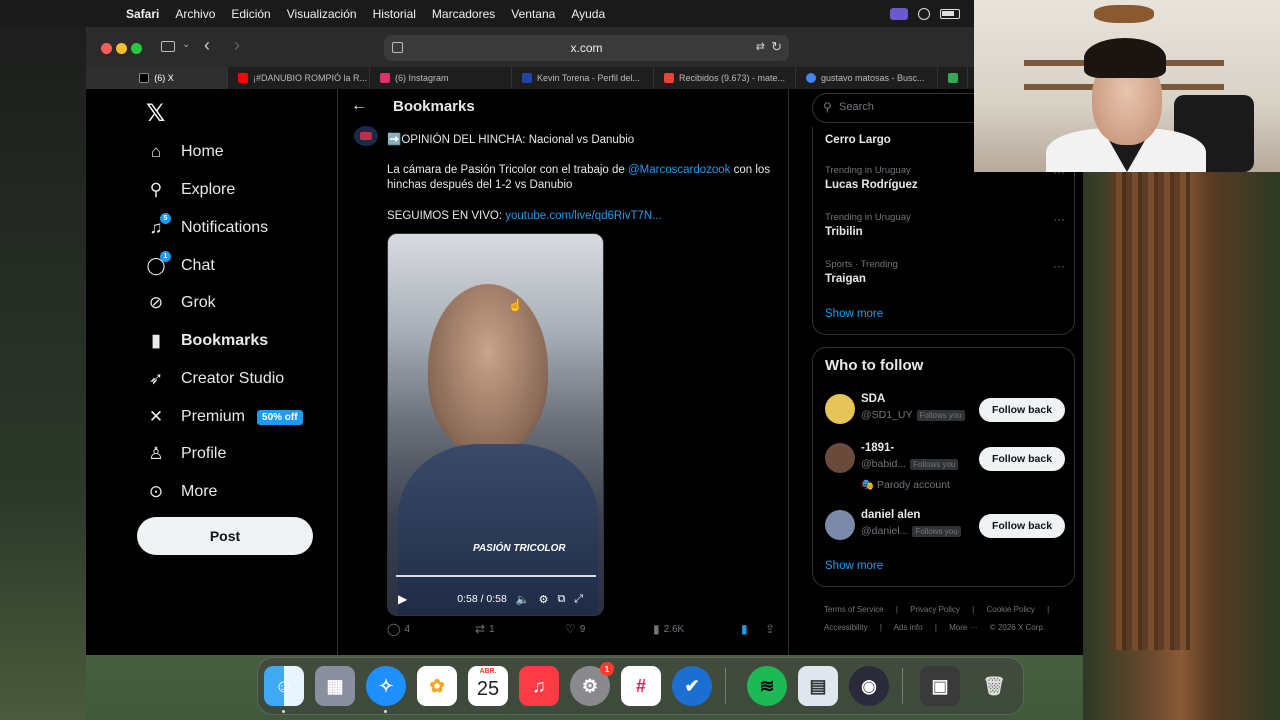  What do you see at coordinates (953, 78) in the screenshot?
I see `tab-extra` at bounding box center [953, 78].